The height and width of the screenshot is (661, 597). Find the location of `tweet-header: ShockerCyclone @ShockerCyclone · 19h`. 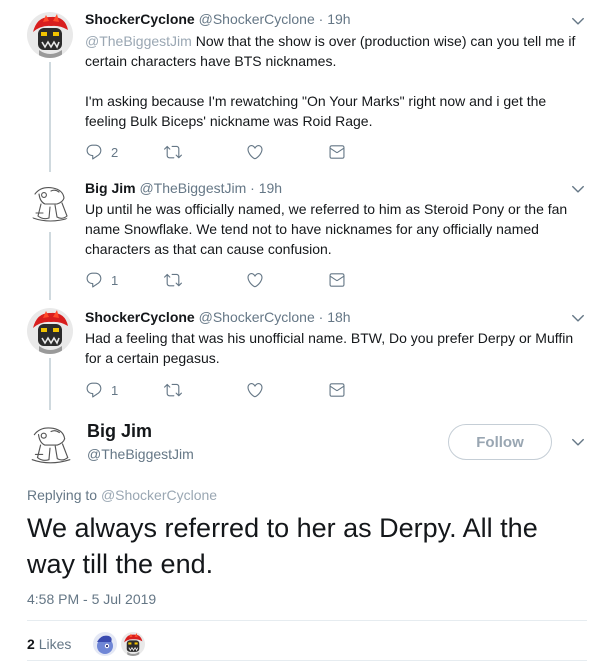

tweet-header: ShockerCyclone @ShockerCyclone · 19h is located at coordinates (218, 19).